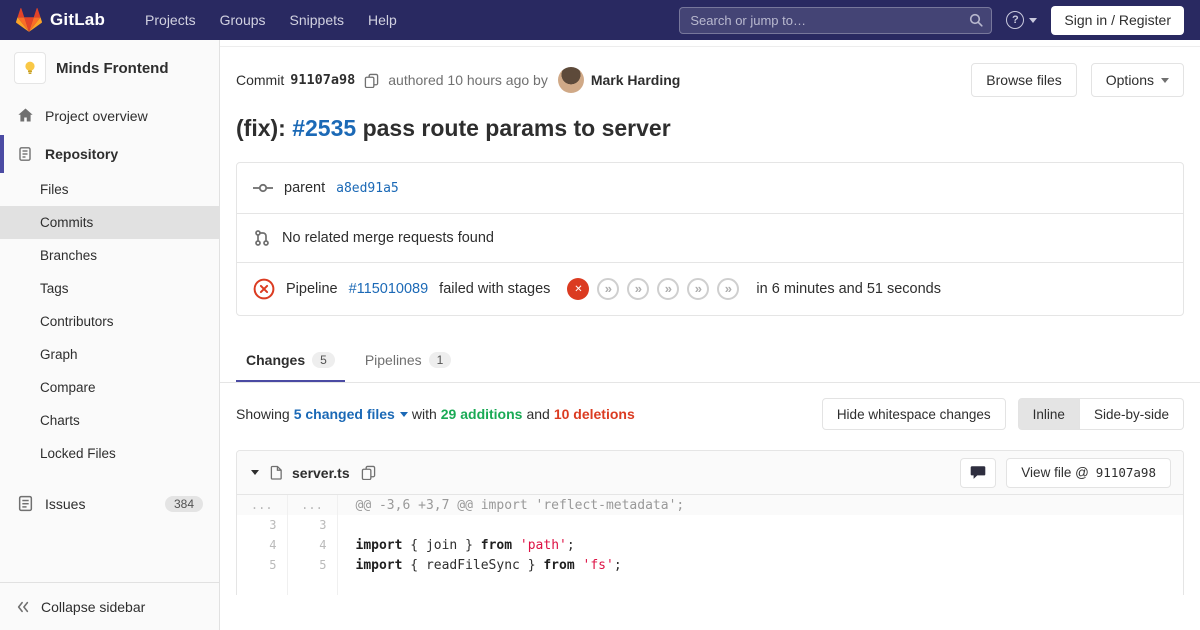  What do you see at coordinates (653, 289) in the screenshot?
I see `mini-pipeline-graph: ✕ » » » » »` at bounding box center [653, 289].